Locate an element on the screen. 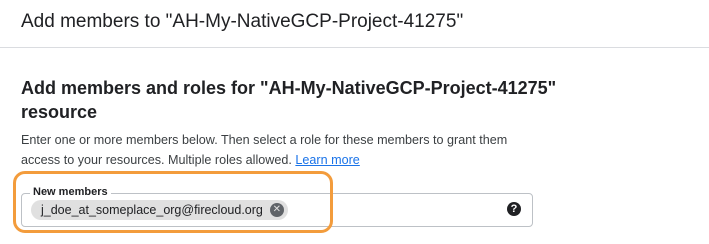 The image size is (709, 244). member-chip: j_doe_at_someplace_org@firecloud.org ✕ is located at coordinates (159, 210).